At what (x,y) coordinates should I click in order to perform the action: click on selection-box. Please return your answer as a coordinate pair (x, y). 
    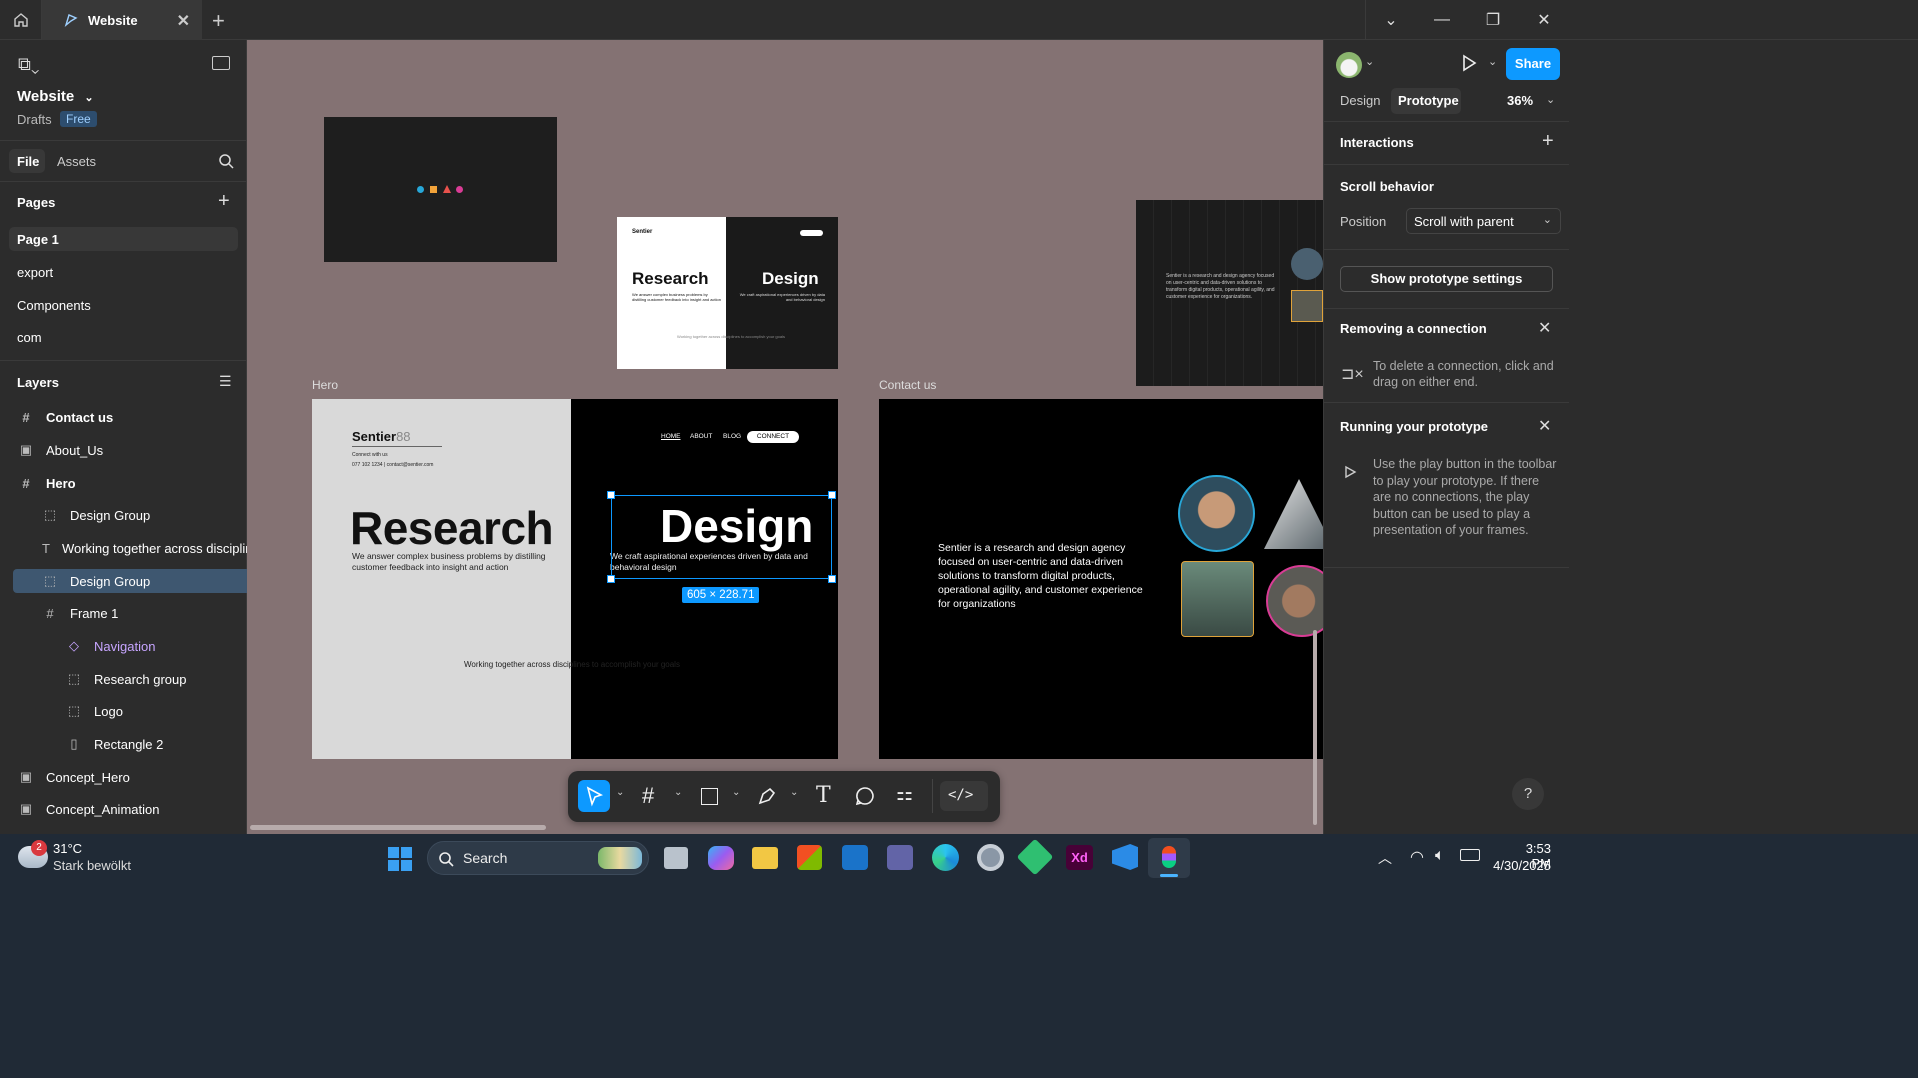
    Looking at the image, I should click on (721, 537).